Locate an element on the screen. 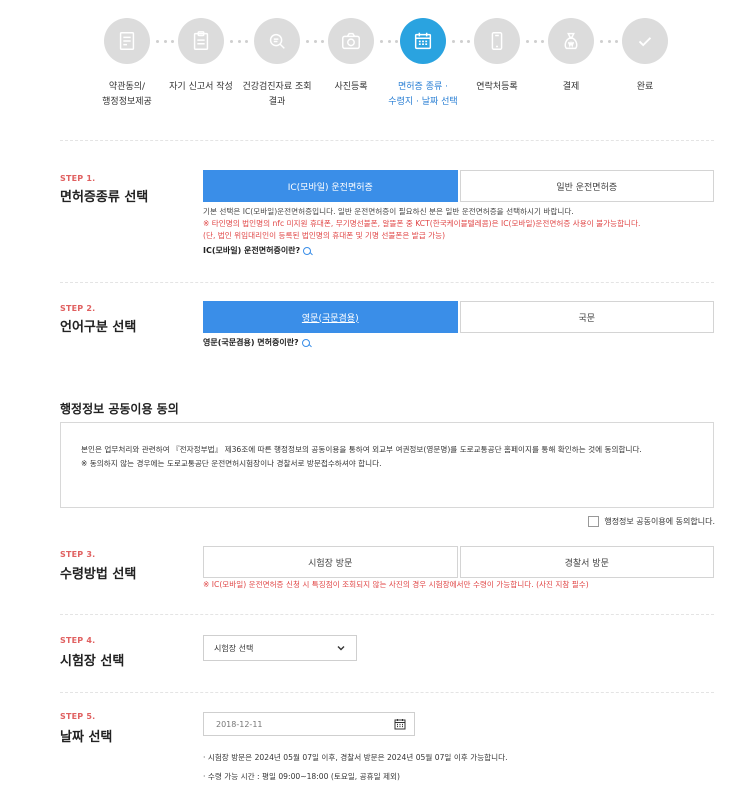 The width and height of the screenshot is (749, 785). clipboard-icon is located at coordinates (201, 41).